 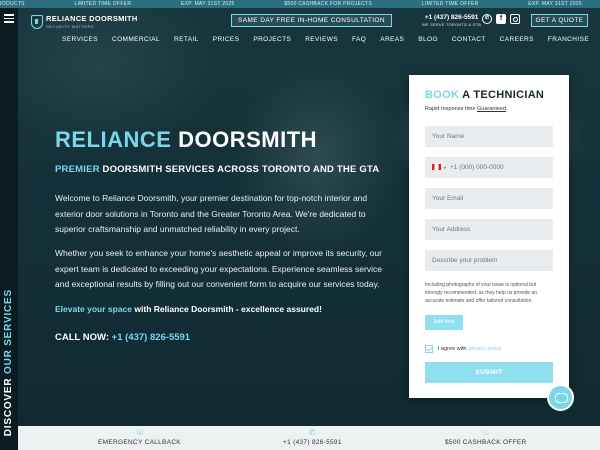 I want to click on nav-item-retail: RETAIL, so click(x=186, y=39).